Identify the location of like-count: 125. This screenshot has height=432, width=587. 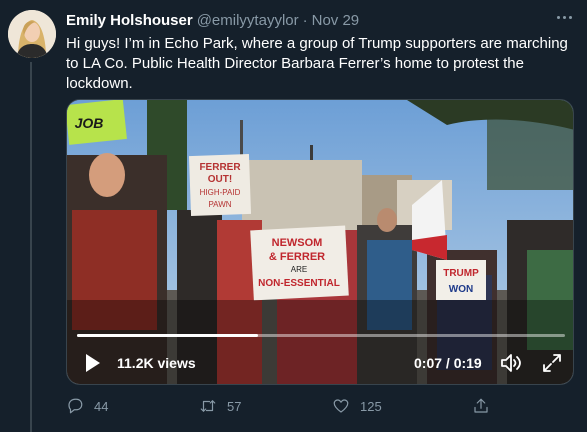
(371, 406).